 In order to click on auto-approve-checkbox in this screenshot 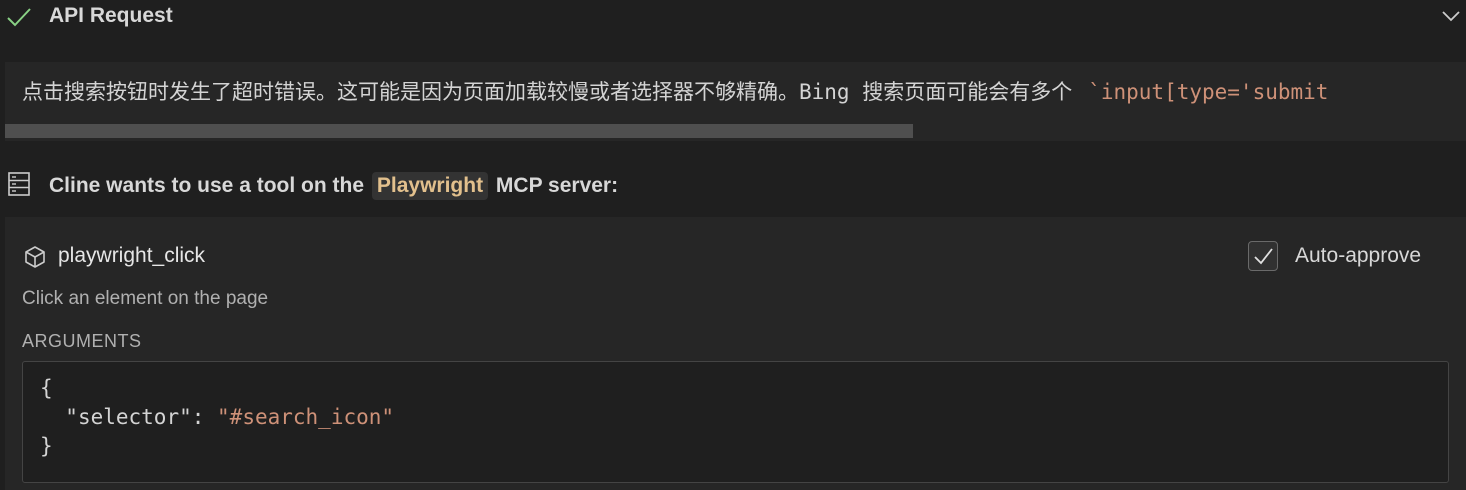, I will do `click(1263, 256)`.